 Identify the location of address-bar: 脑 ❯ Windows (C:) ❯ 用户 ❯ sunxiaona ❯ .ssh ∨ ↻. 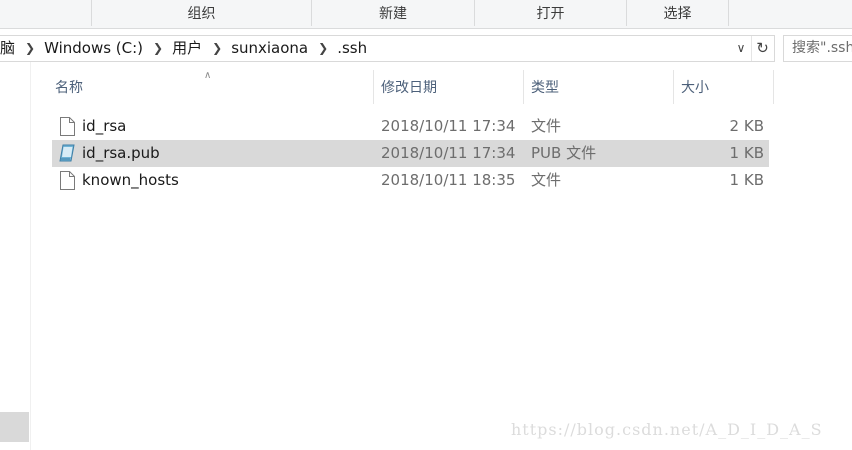
(387, 48).